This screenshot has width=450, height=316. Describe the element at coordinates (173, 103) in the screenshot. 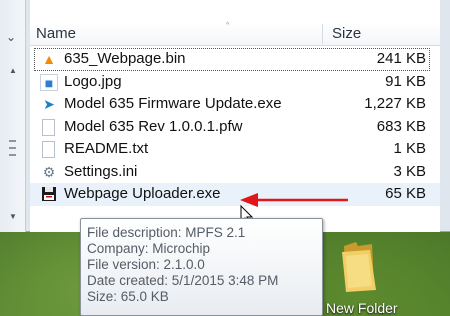

I see `file-name: Model 635 Firmware Update.exe` at that location.